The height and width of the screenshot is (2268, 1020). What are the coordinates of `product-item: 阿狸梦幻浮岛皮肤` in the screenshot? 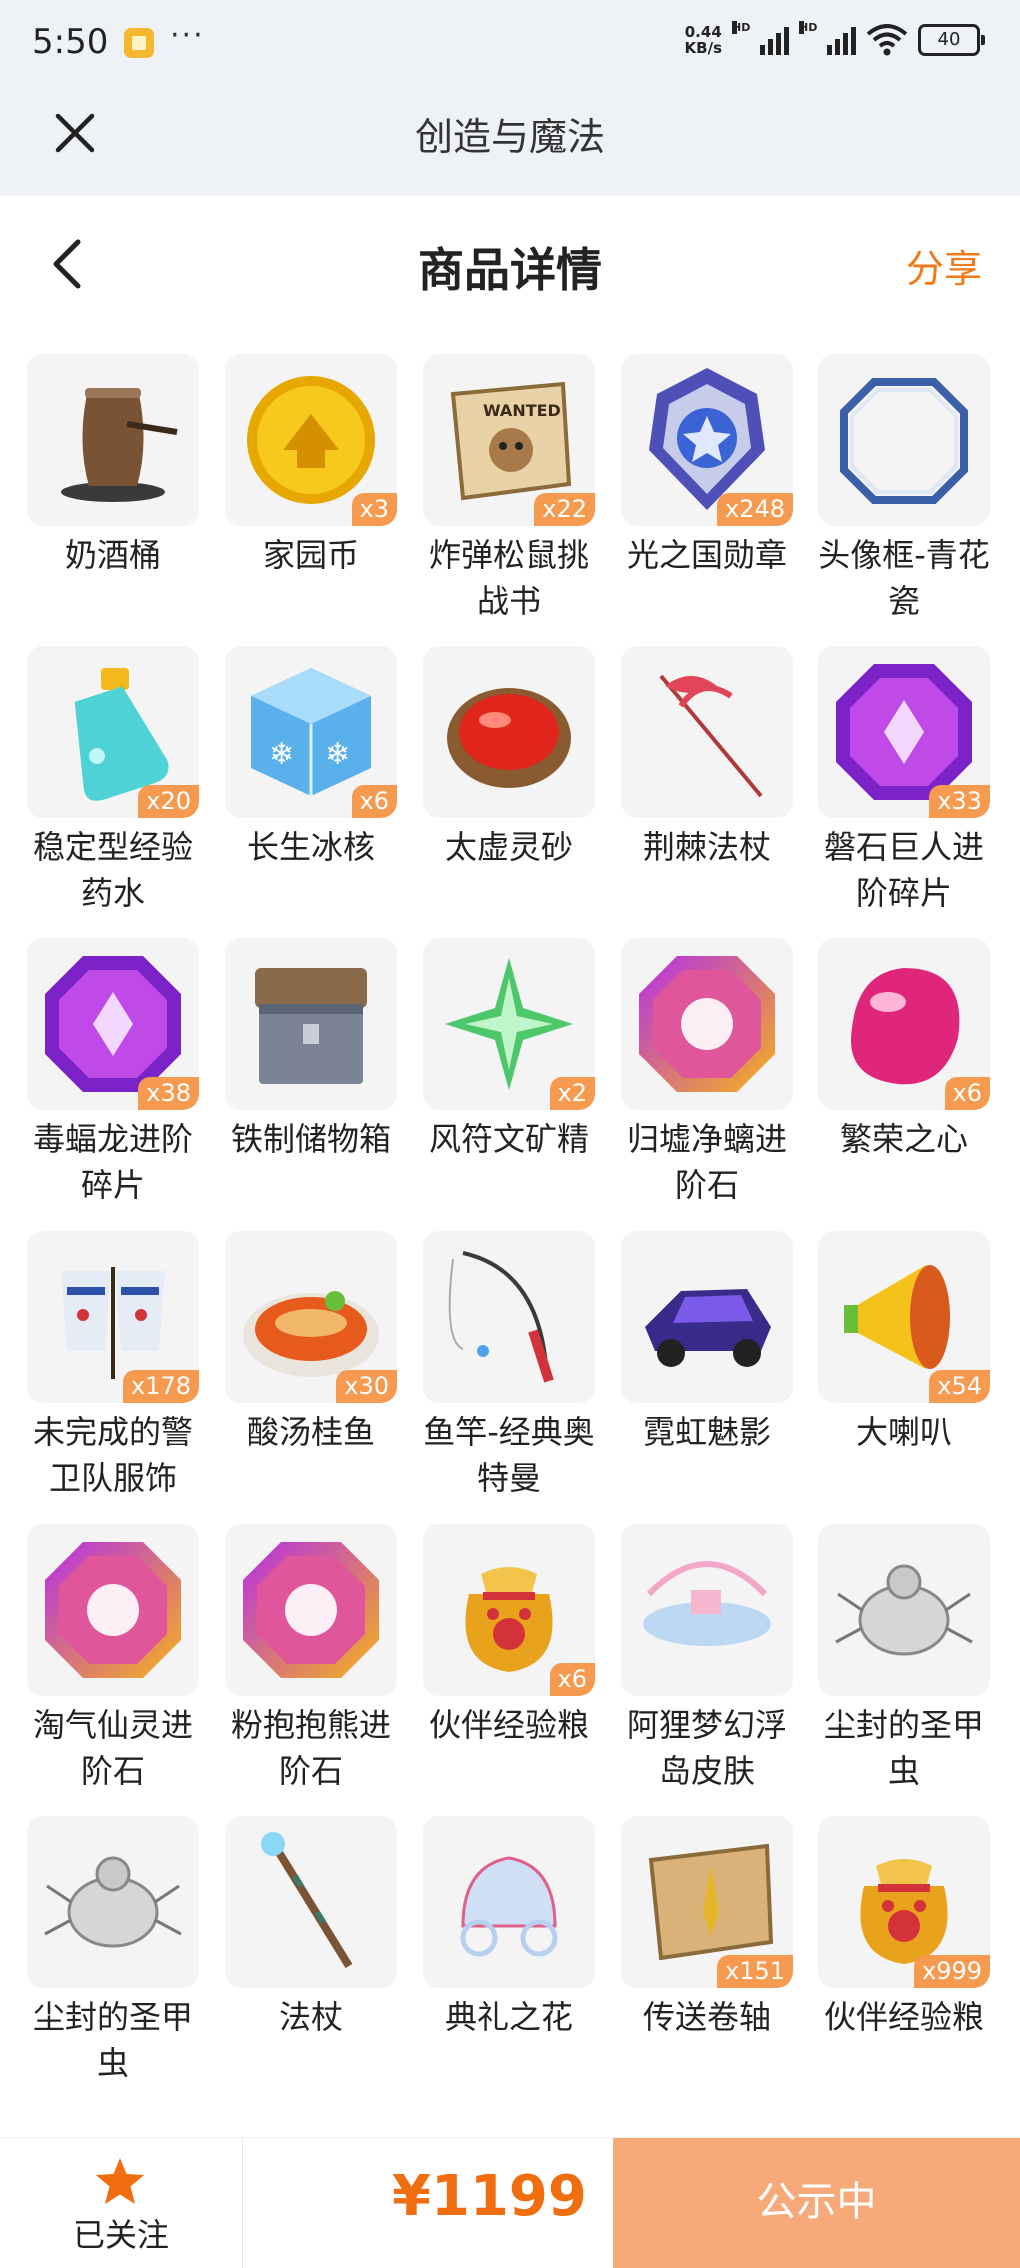 It's located at (707, 1659).